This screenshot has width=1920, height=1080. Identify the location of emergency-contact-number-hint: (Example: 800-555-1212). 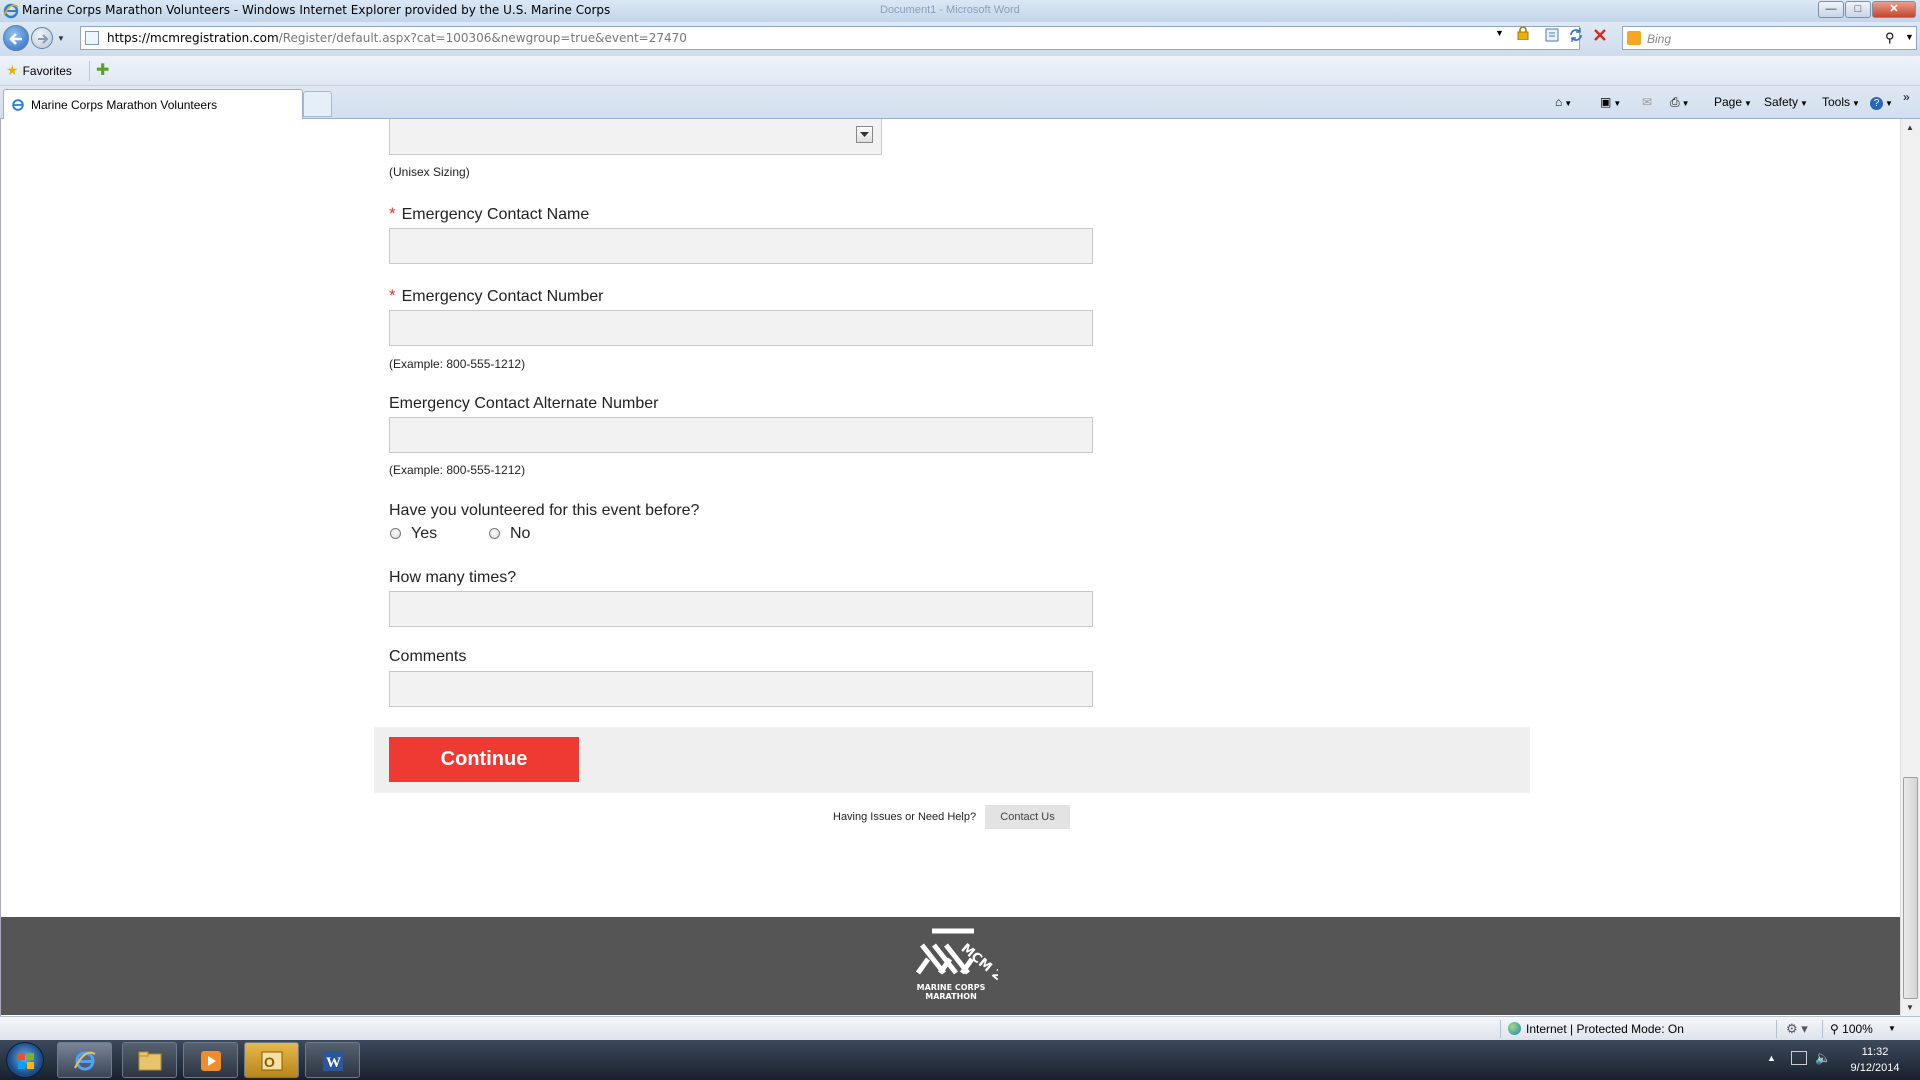
(457, 364).